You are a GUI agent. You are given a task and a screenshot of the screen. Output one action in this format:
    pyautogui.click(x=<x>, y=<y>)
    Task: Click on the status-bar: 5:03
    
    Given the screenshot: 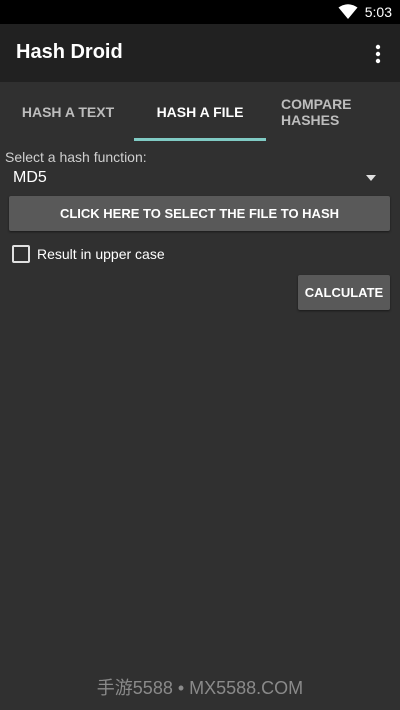 What is the action you would take?
    pyautogui.click(x=200, y=12)
    